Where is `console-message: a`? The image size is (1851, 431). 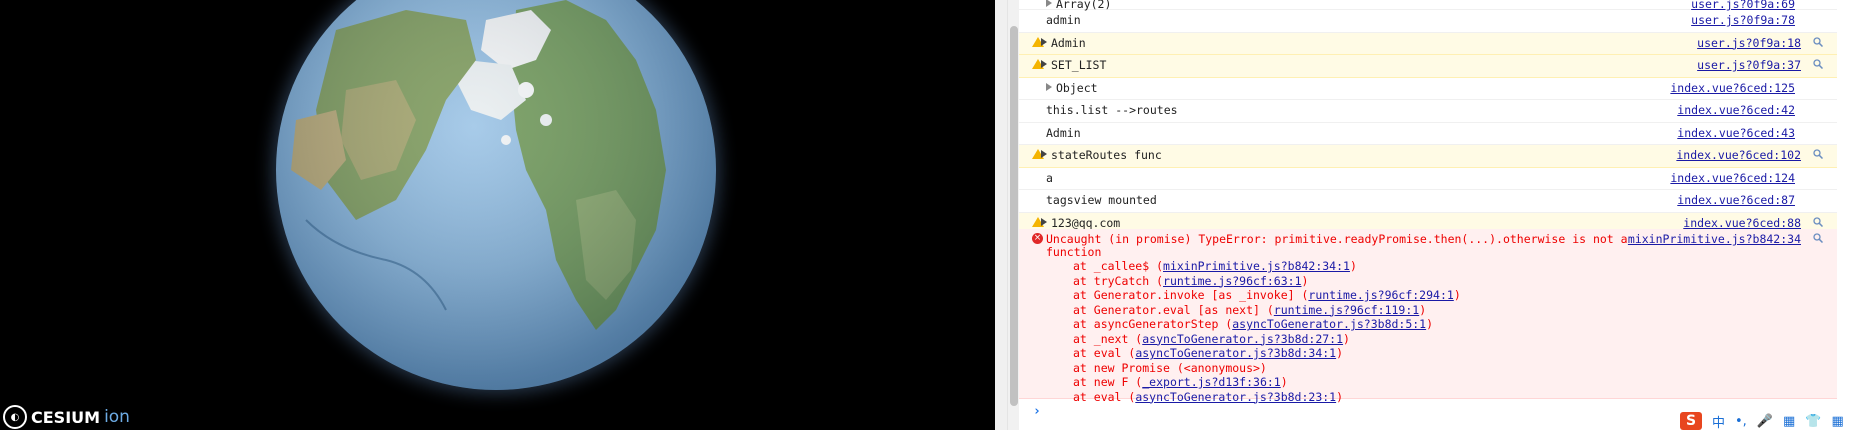 console-message: a is located at coordinates (1049, 178).